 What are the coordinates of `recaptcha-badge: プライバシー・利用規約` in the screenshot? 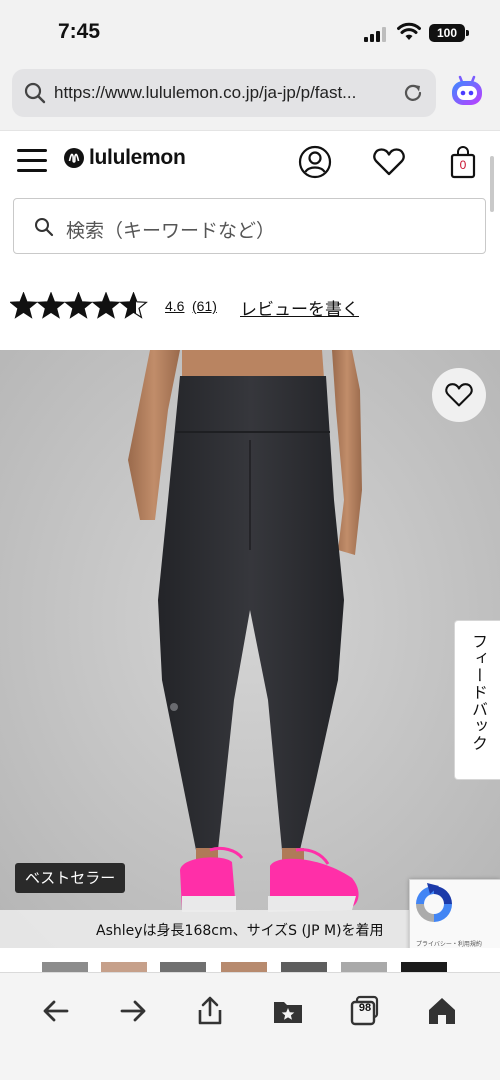 It's located at (454, 913).